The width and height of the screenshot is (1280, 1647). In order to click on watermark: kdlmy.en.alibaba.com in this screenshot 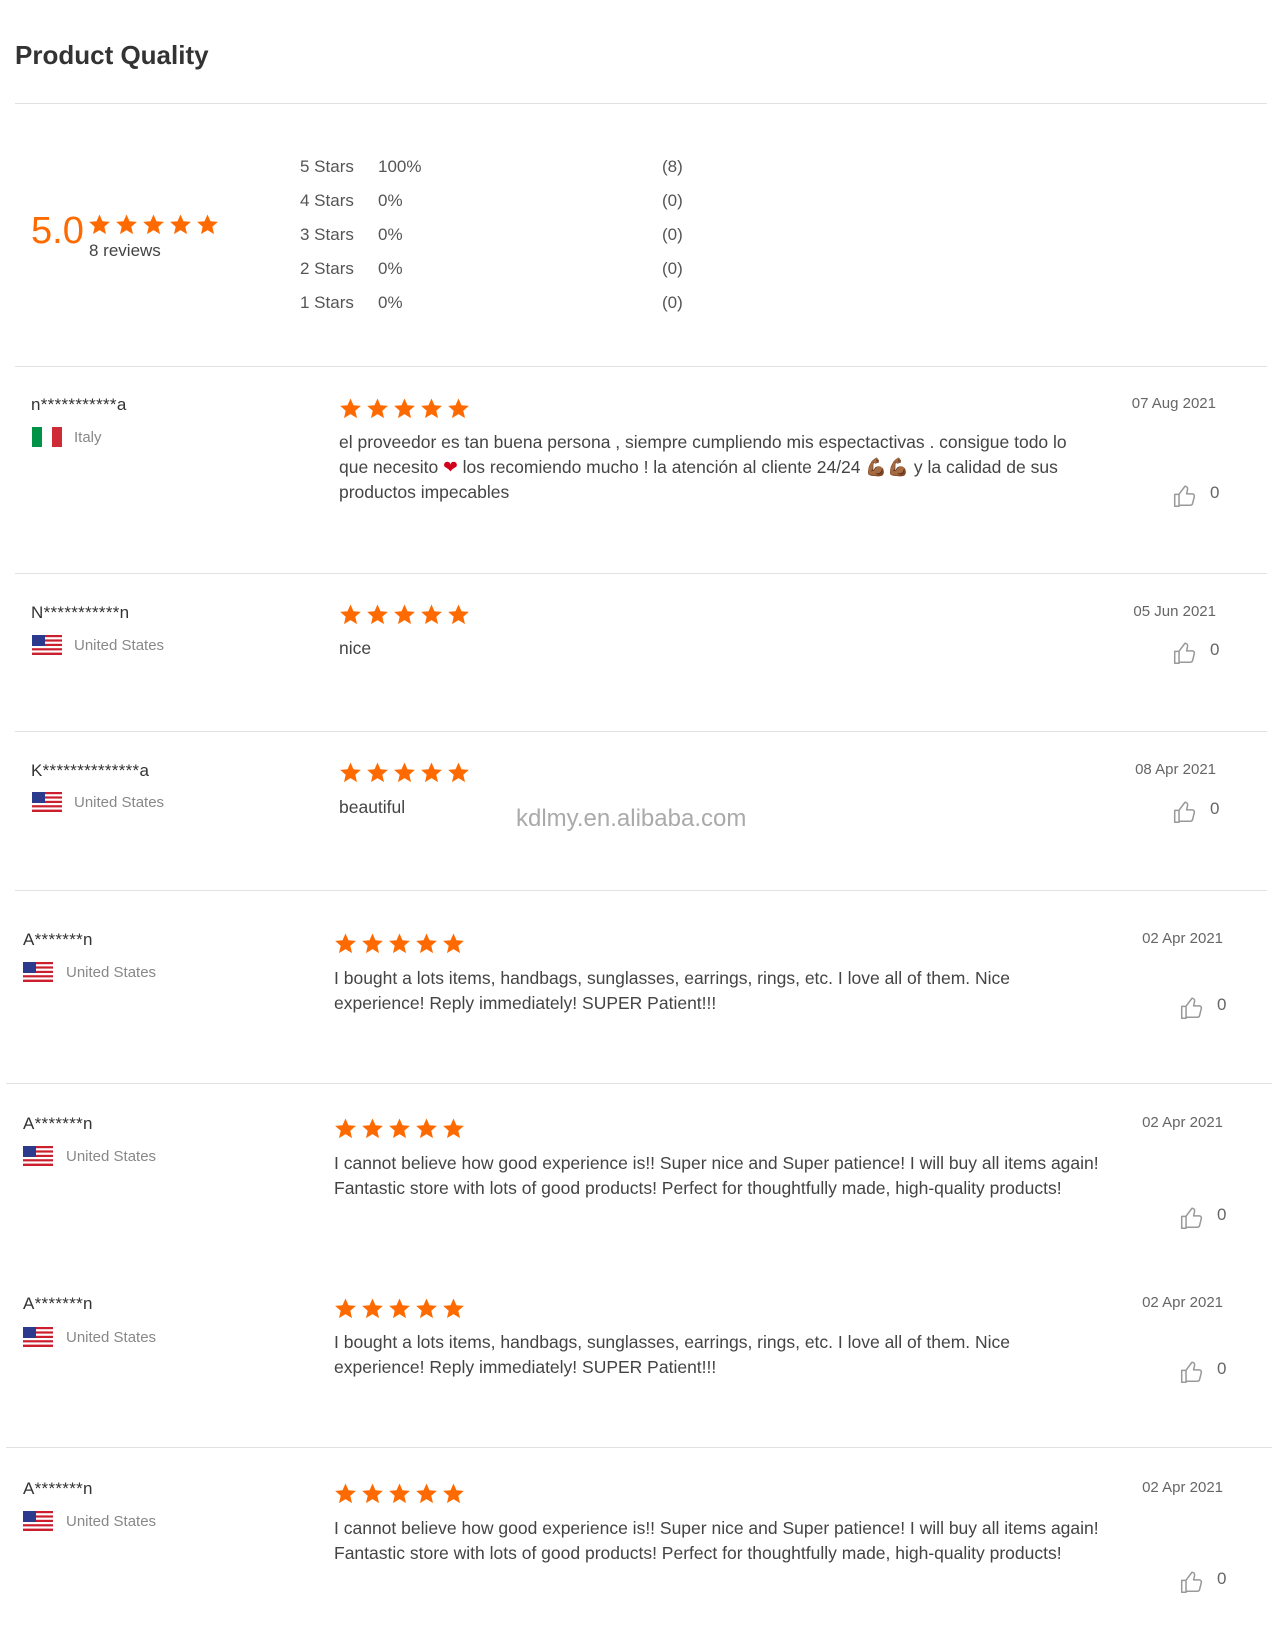, I will do `click(631, 818)`.